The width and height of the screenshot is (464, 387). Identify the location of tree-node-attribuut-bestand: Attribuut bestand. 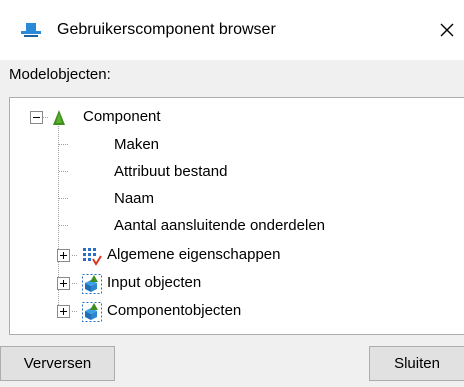
(170, 172).